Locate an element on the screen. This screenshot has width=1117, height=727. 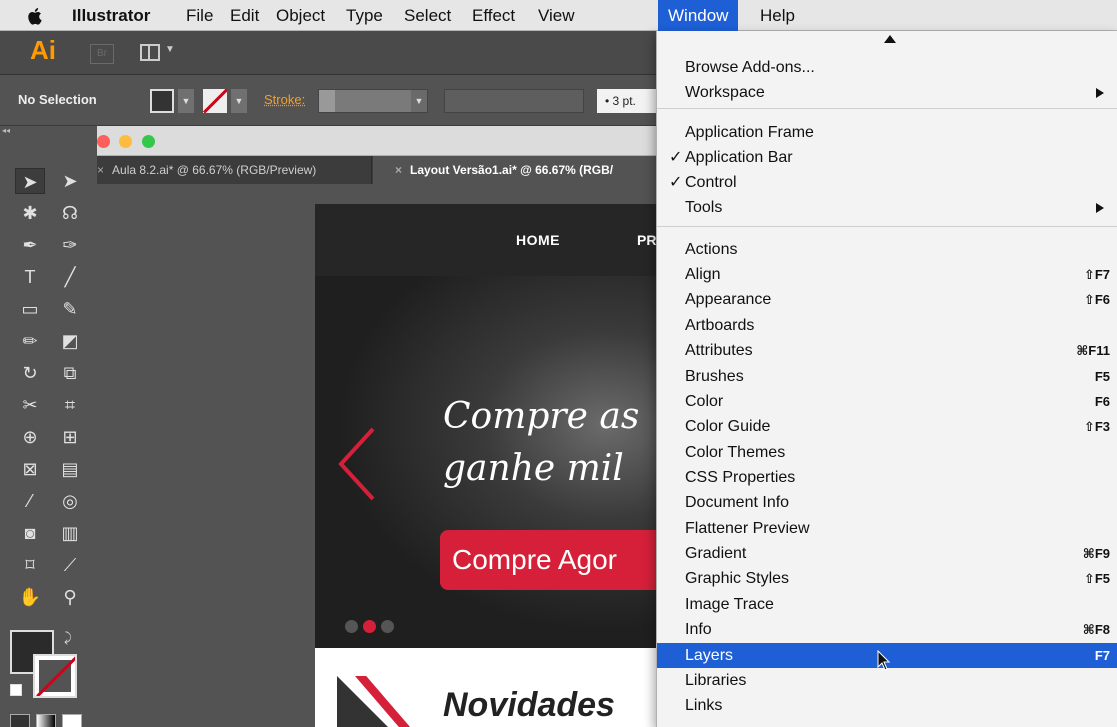
zoom-window-icon is located at coordinates (148, 141).